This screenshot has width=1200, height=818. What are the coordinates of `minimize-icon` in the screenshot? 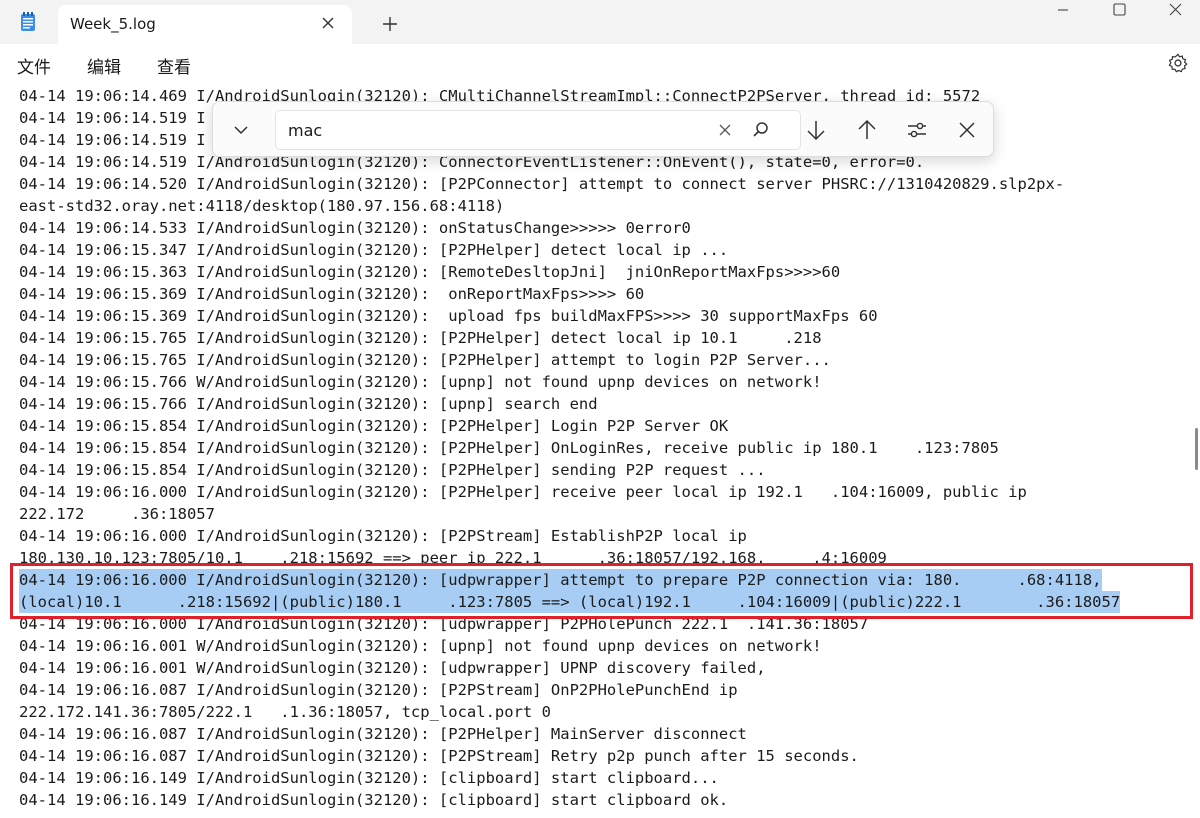 It's located at (1063, 12).